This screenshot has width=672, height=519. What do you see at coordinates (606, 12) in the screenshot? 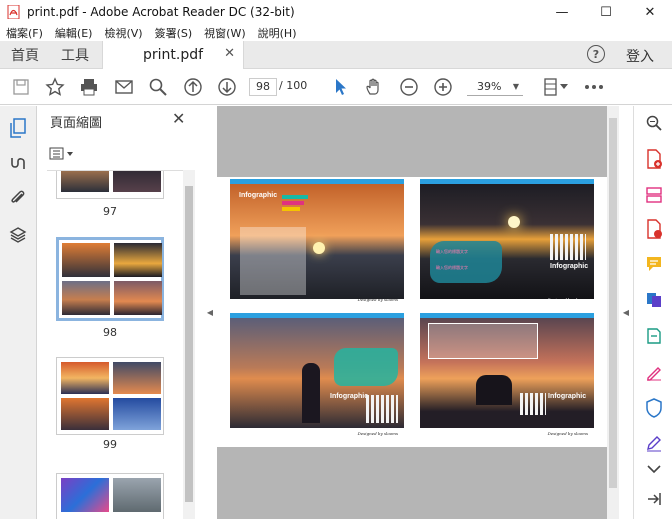
I see `maximize-button: ☐` at bounding box center [606, 12].